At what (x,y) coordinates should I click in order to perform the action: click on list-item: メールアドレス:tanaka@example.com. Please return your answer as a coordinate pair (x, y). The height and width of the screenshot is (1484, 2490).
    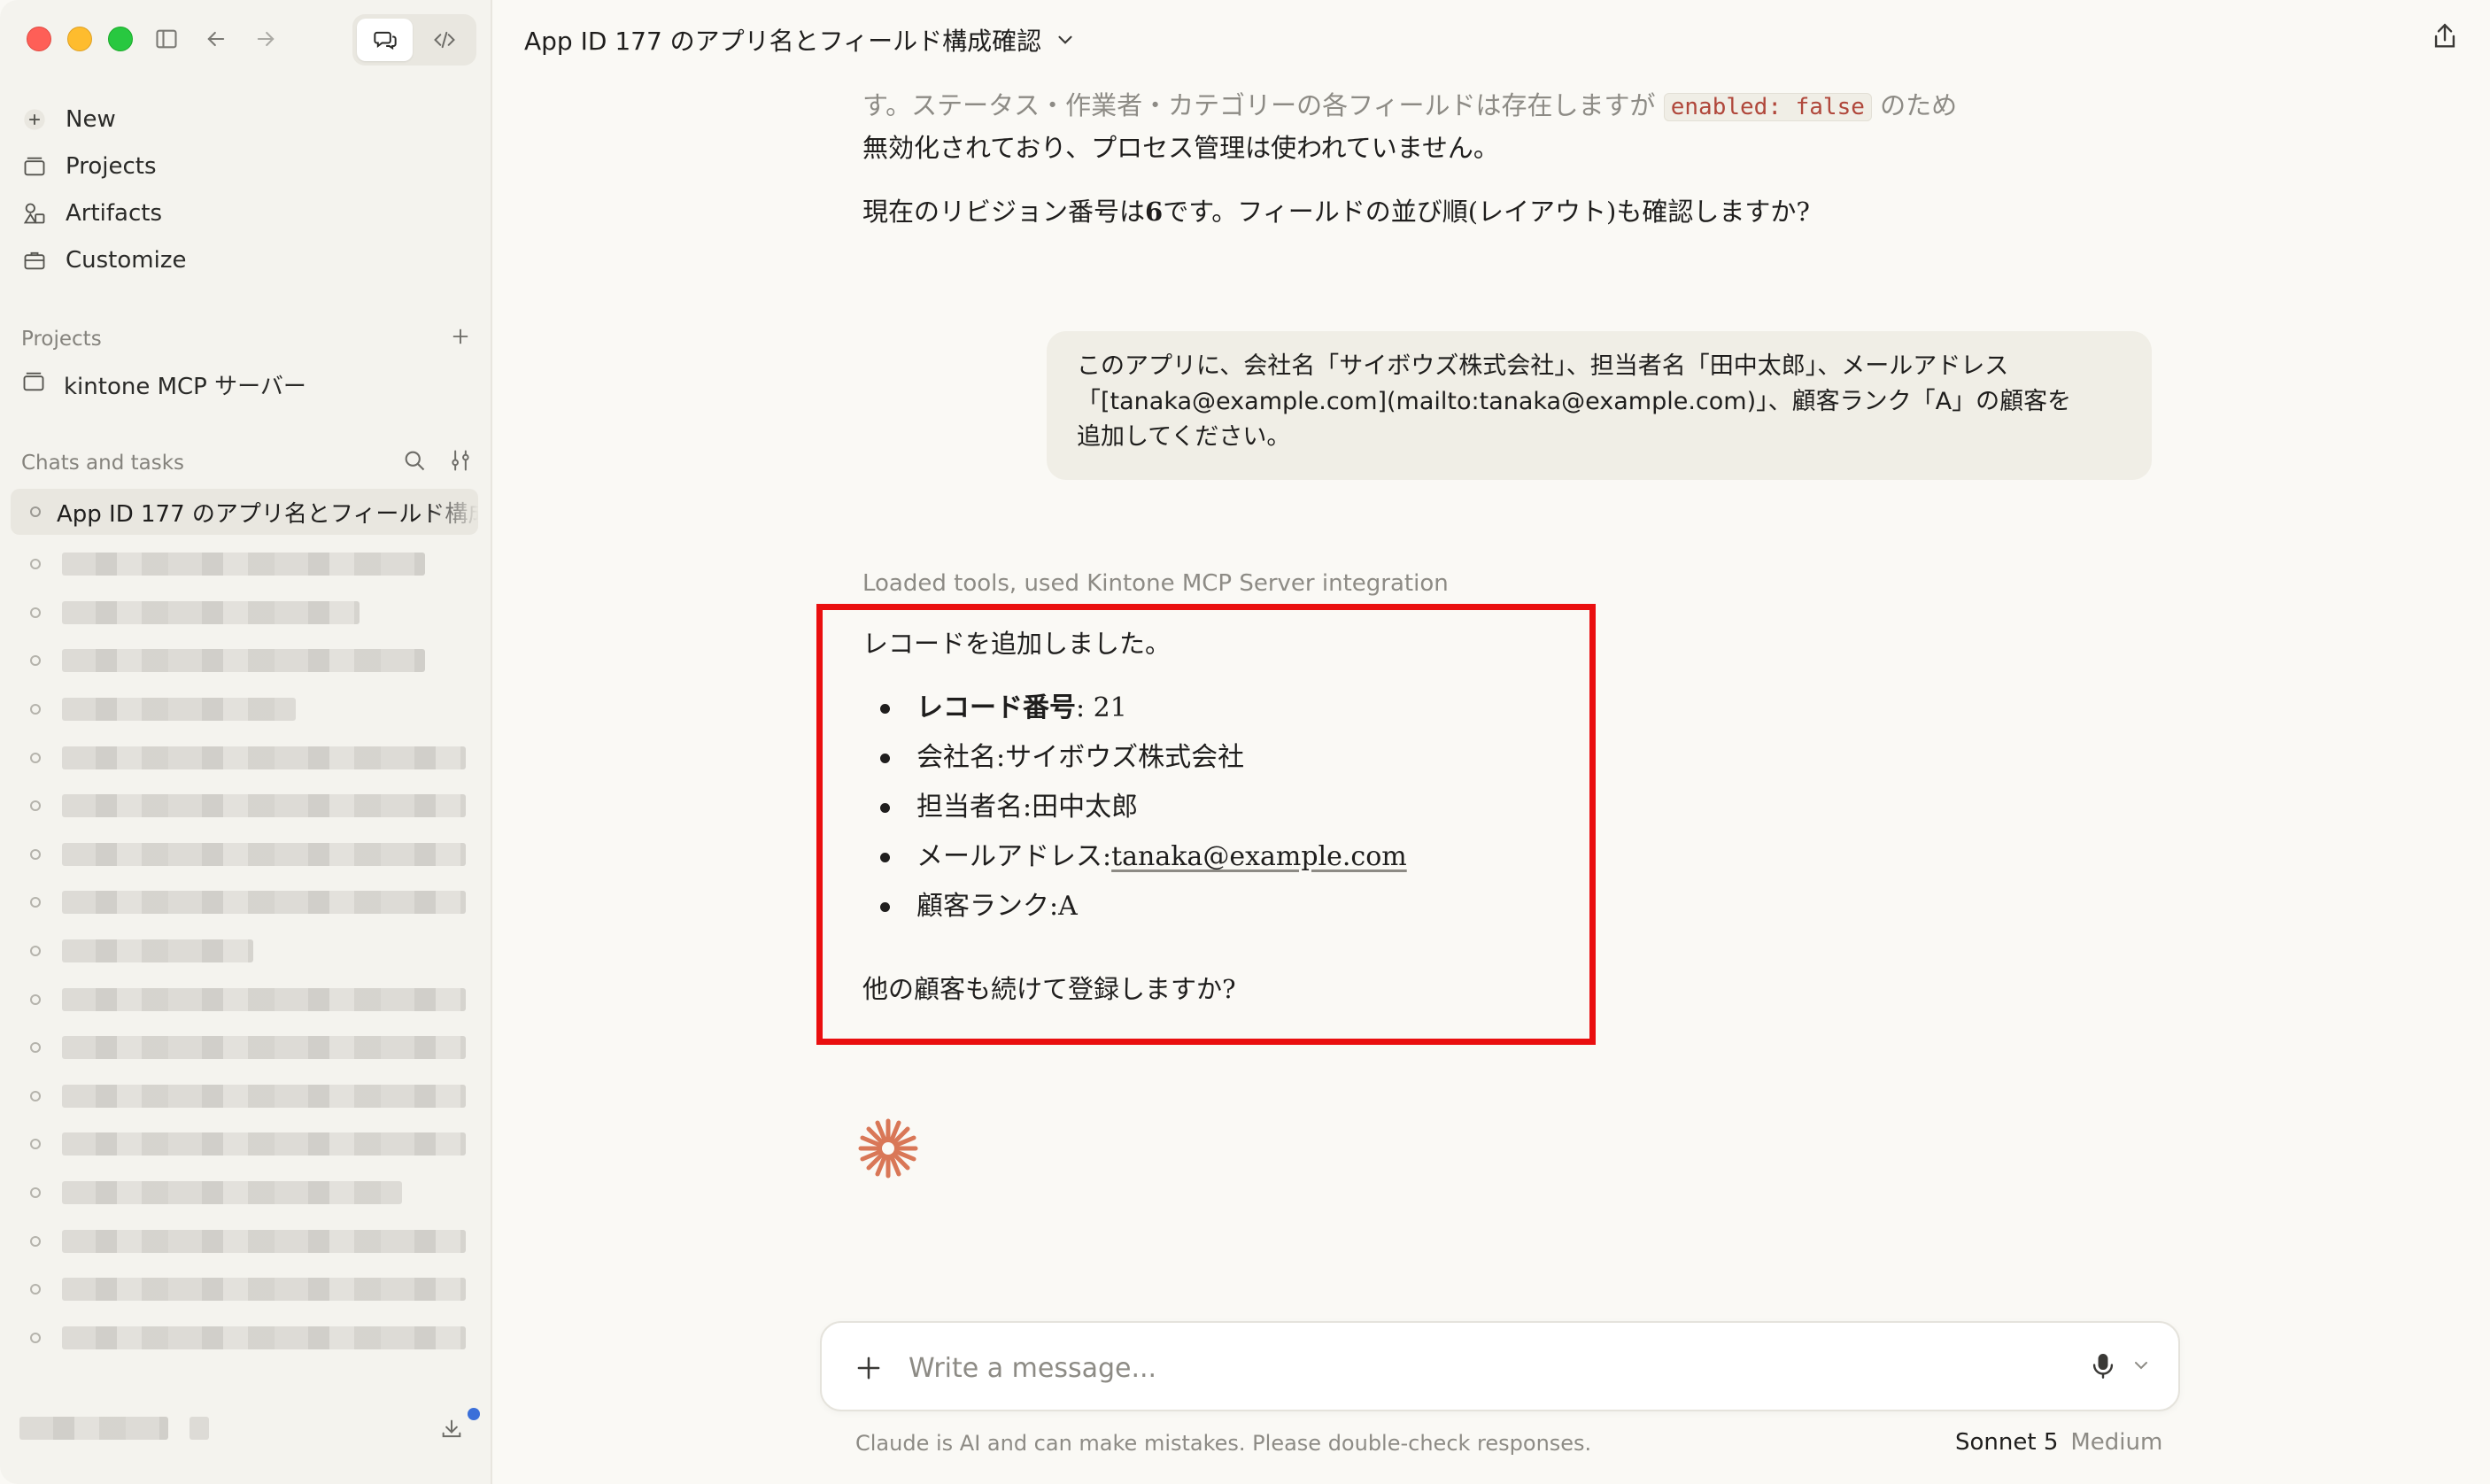
    Looking at the image, I should click on (1216, 857).